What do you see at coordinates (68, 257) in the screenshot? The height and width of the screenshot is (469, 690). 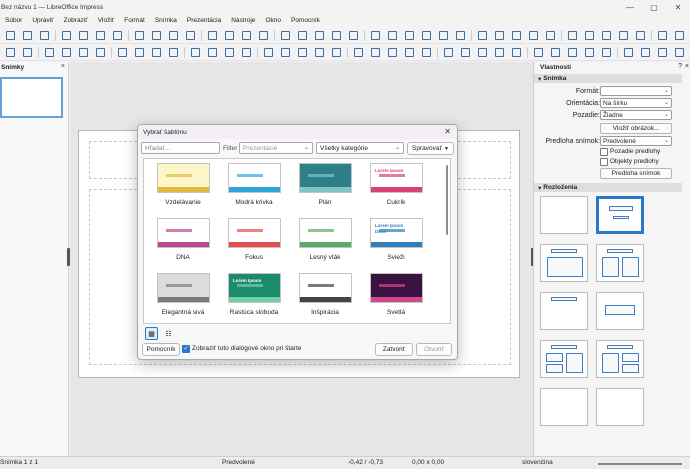 I see `left-splitter-handle` at bounding box center [68, 257].